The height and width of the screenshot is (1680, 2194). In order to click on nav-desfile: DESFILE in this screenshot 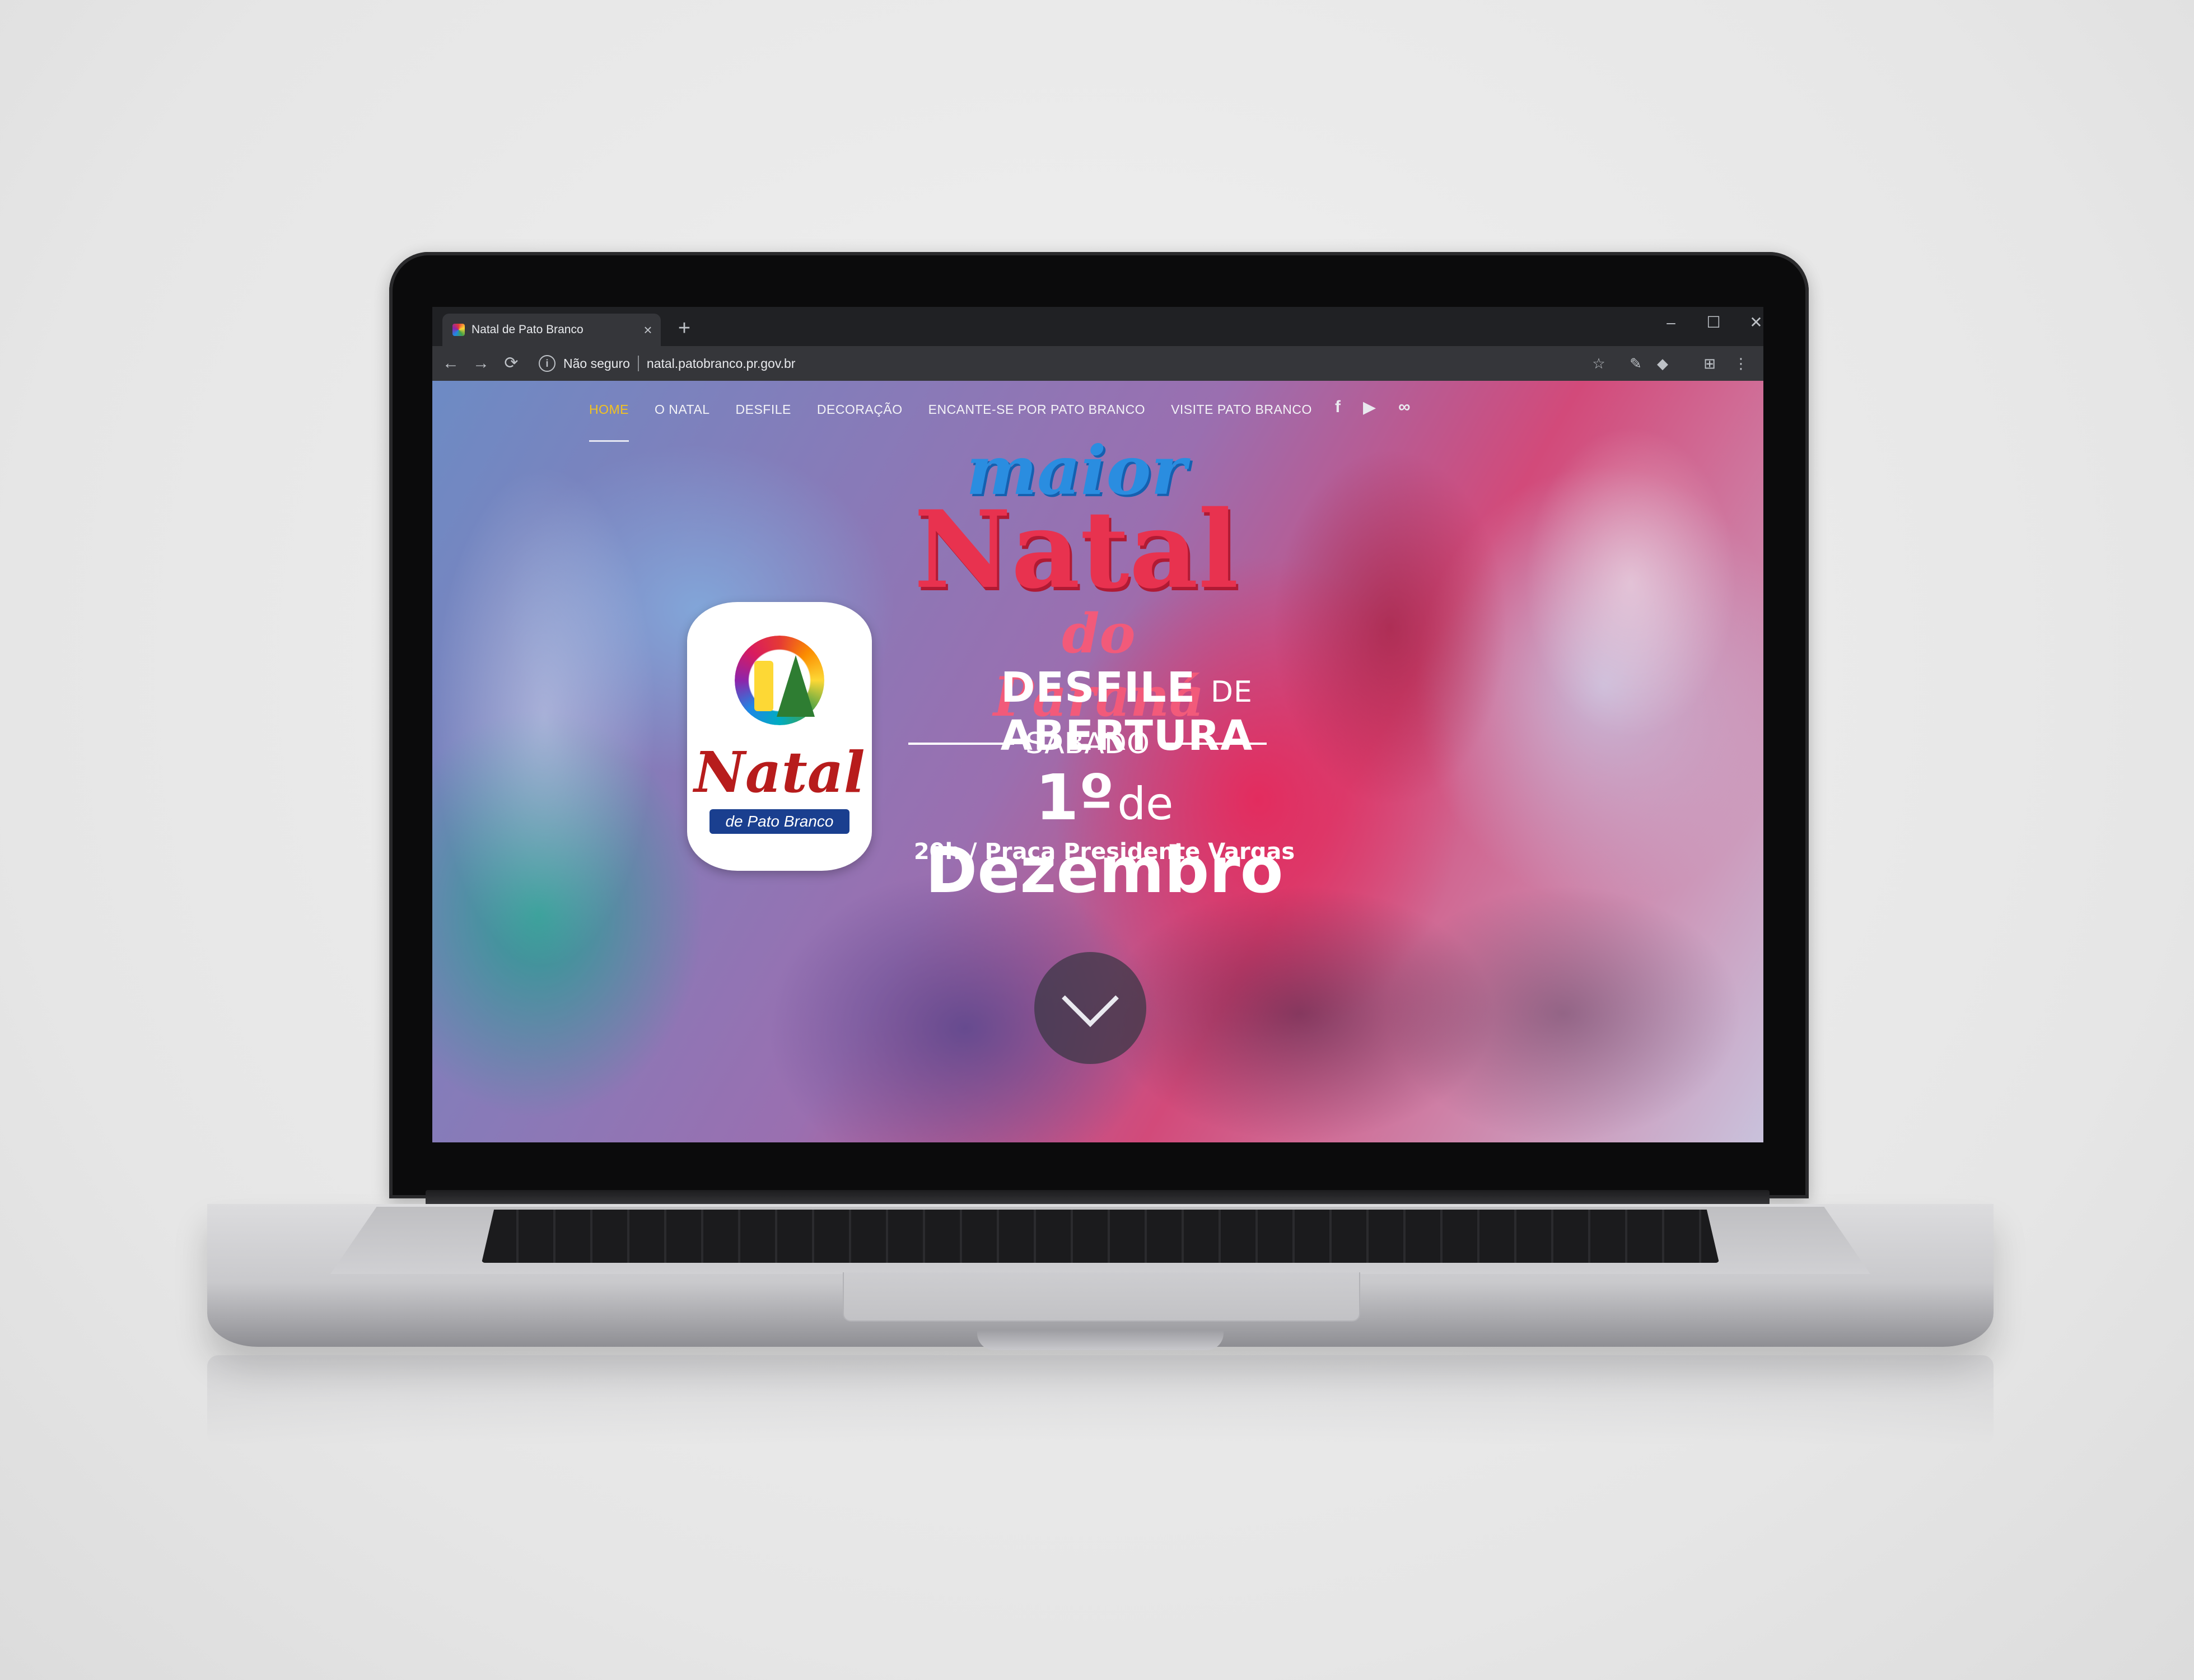, I will do `click(763, 410)`.